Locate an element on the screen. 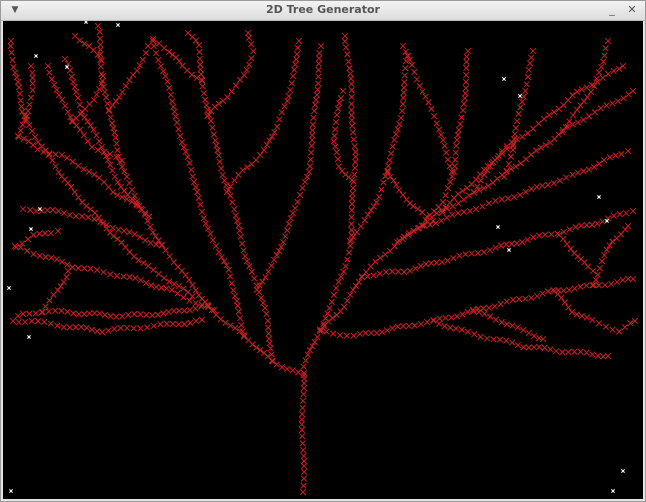  title-bar: ▼ 2D Tree Generator _ ✕ is located at coordinates (323, 11).